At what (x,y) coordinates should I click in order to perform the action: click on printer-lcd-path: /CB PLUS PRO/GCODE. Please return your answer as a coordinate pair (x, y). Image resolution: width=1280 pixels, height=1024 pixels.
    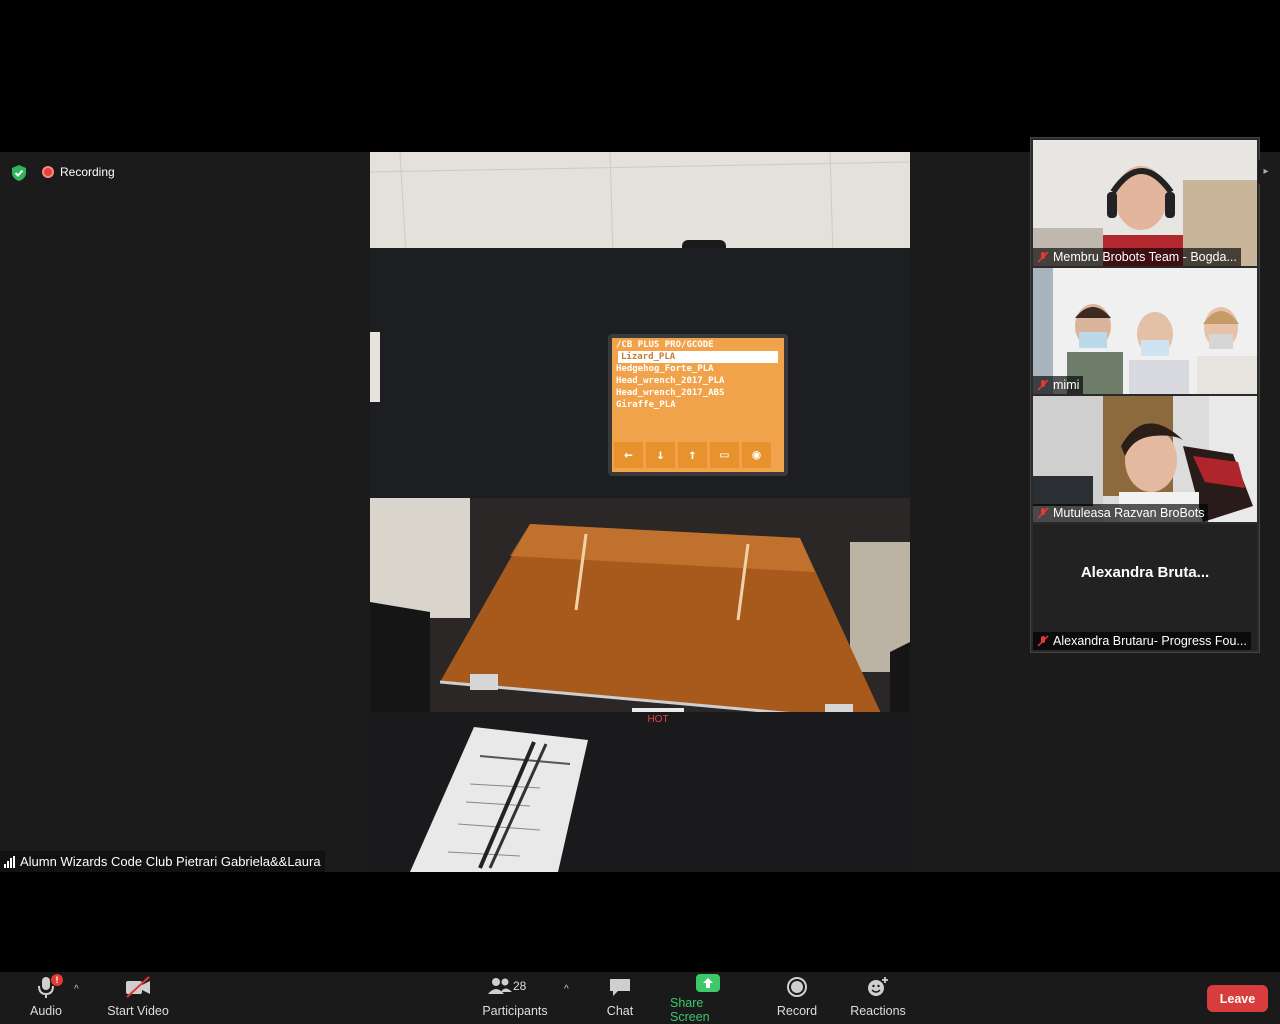
    Looking at the image, I should click on (698, 344).